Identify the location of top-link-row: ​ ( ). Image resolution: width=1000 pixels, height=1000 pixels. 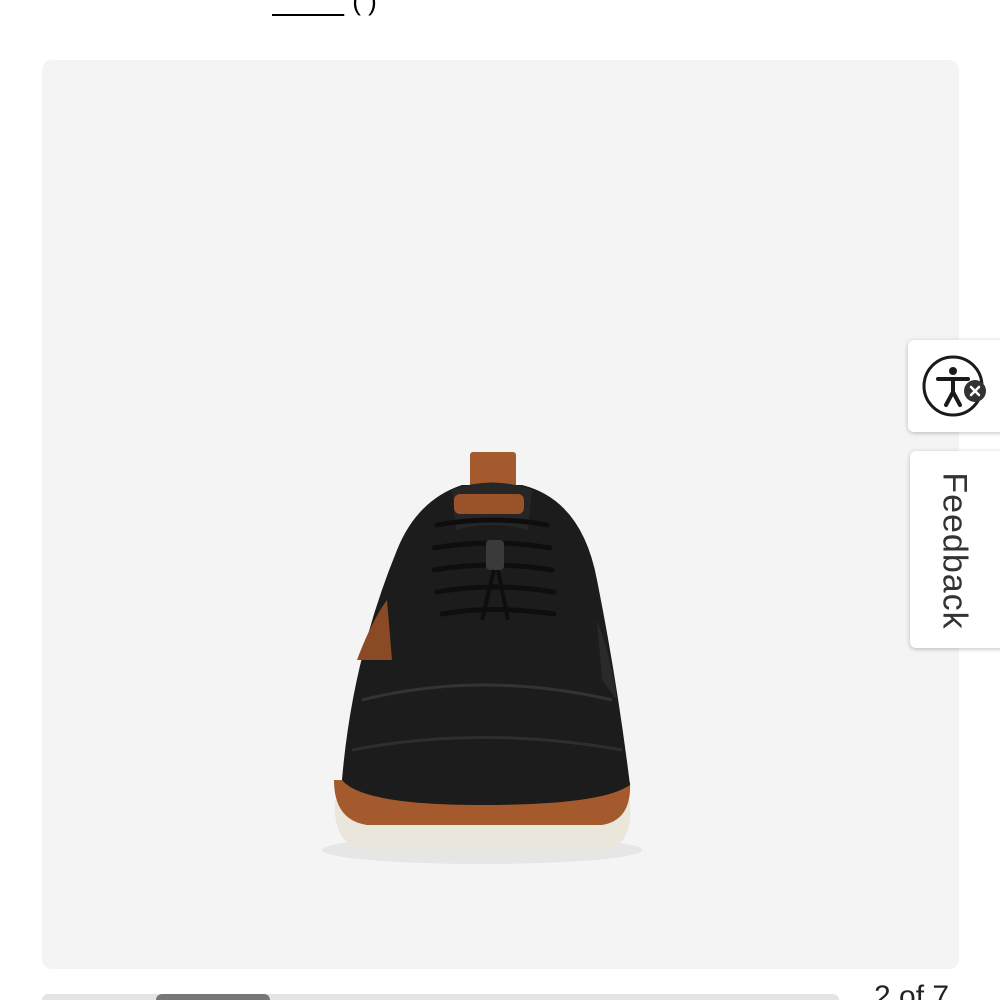
(324, 8).